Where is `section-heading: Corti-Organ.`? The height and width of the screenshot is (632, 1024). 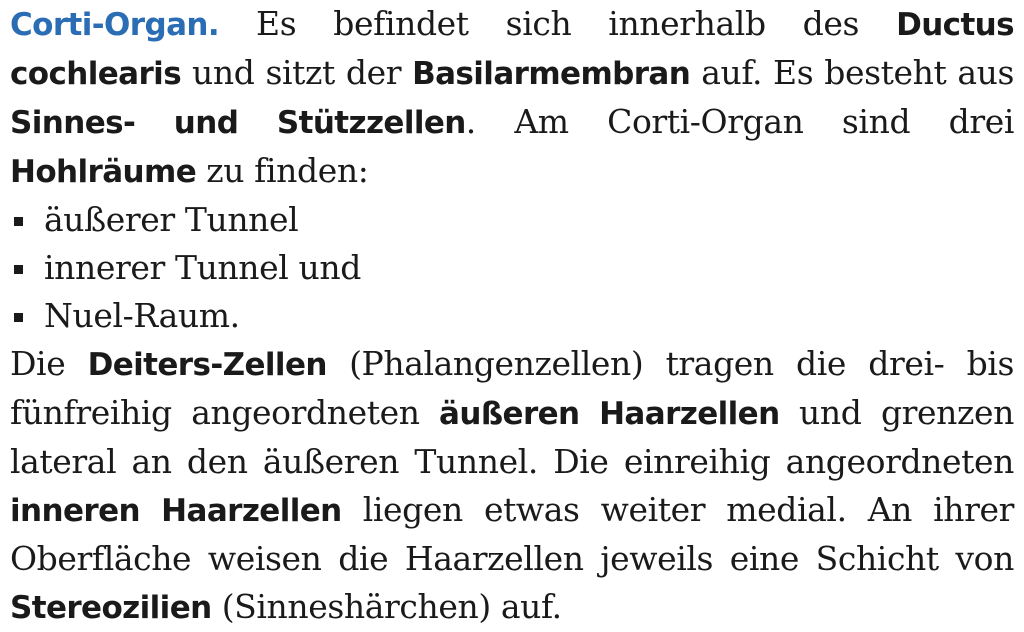
section-heading: Corti-Organ. is located at coordinates (115, 25).